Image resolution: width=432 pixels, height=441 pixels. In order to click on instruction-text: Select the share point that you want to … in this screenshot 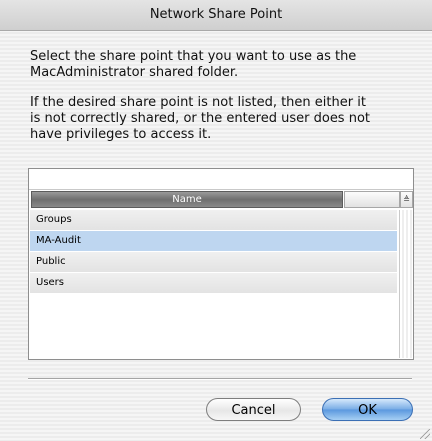, I will do `click(193, 64)`.